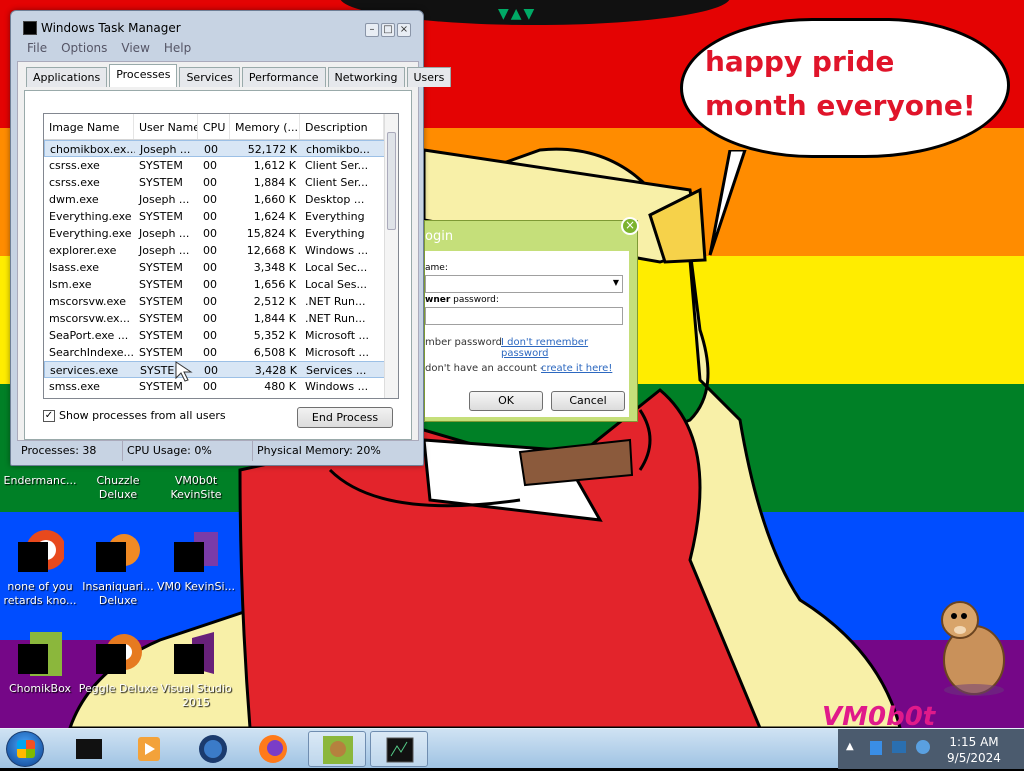 The height and width of the screenshot is (771, 1024). Describe the element at coordinates (275, 370) in the screenshot. I see `cell-memory: 3,428 K` at that location.